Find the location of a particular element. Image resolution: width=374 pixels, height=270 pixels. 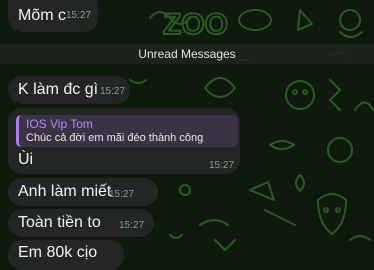

message-bubble: Em 80k cịo is located at coordinates (66, 255).